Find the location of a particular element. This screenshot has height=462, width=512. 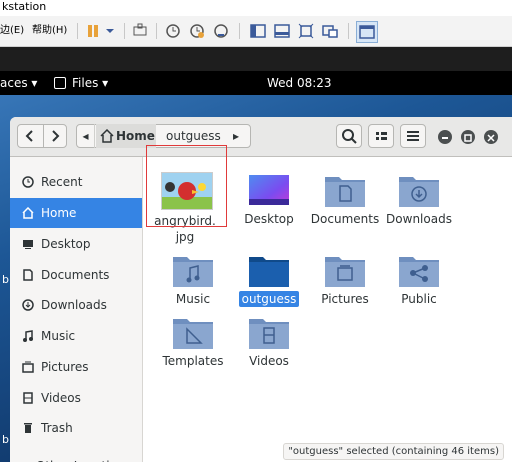

sidebar-item-documents: Documents is located at coordinates (76, 275).